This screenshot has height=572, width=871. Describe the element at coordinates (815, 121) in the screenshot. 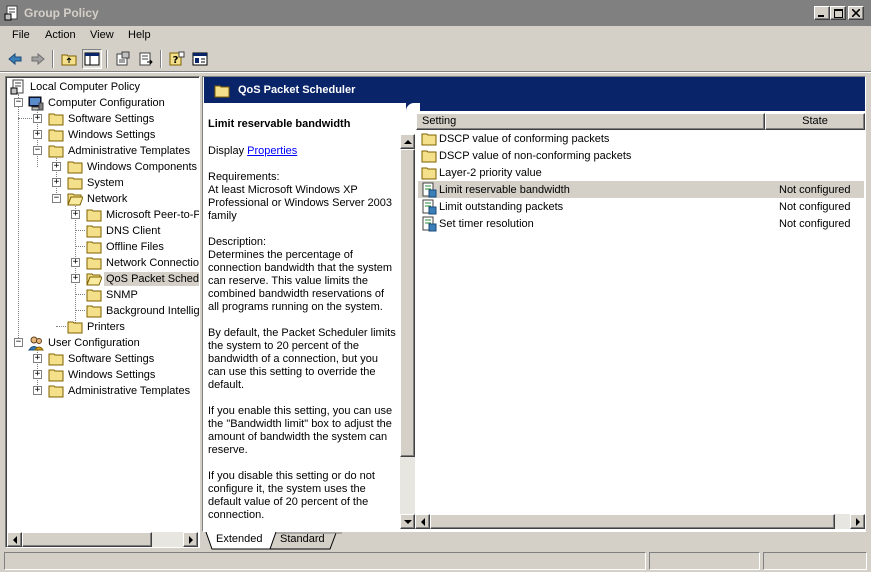

I see `column-header-state: State` at that location.